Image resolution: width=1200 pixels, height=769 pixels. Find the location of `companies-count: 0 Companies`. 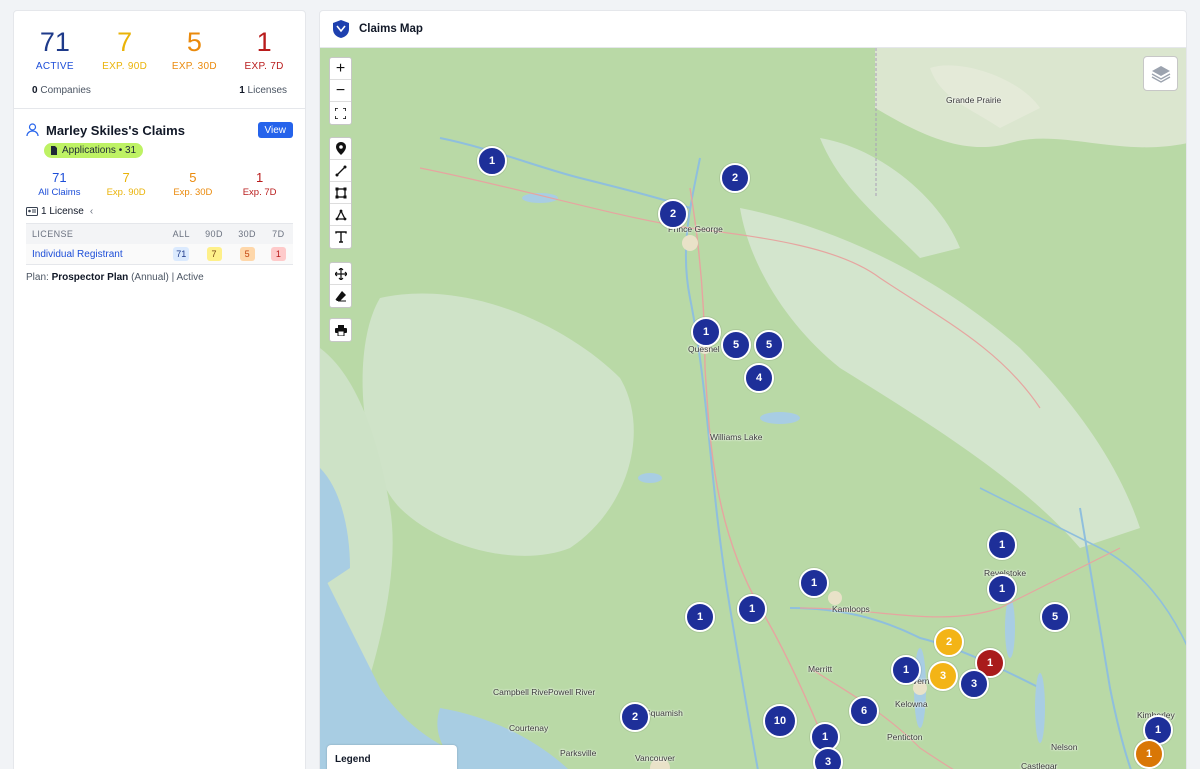

companies-count: 0 Companies is located at coordinates (61, 90).